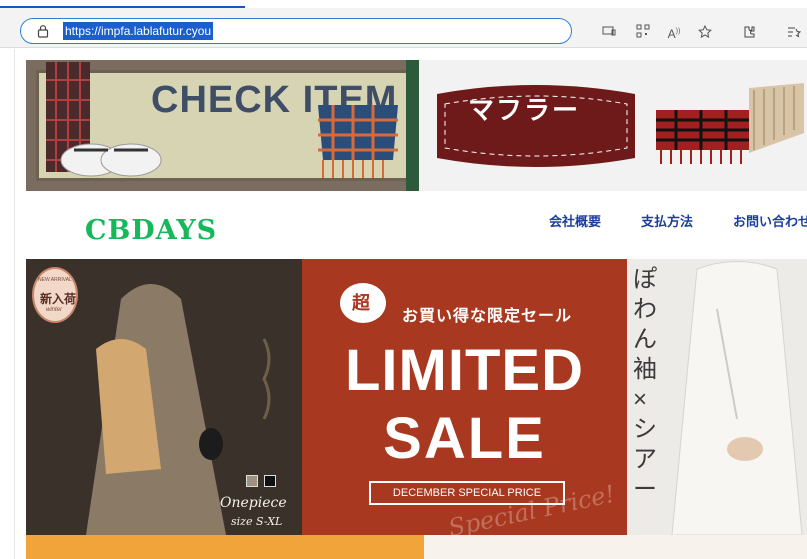 The width and height of the screenshot is (807, 559). I want to click on onepiece-label: Onepiece, so click(253, 503).